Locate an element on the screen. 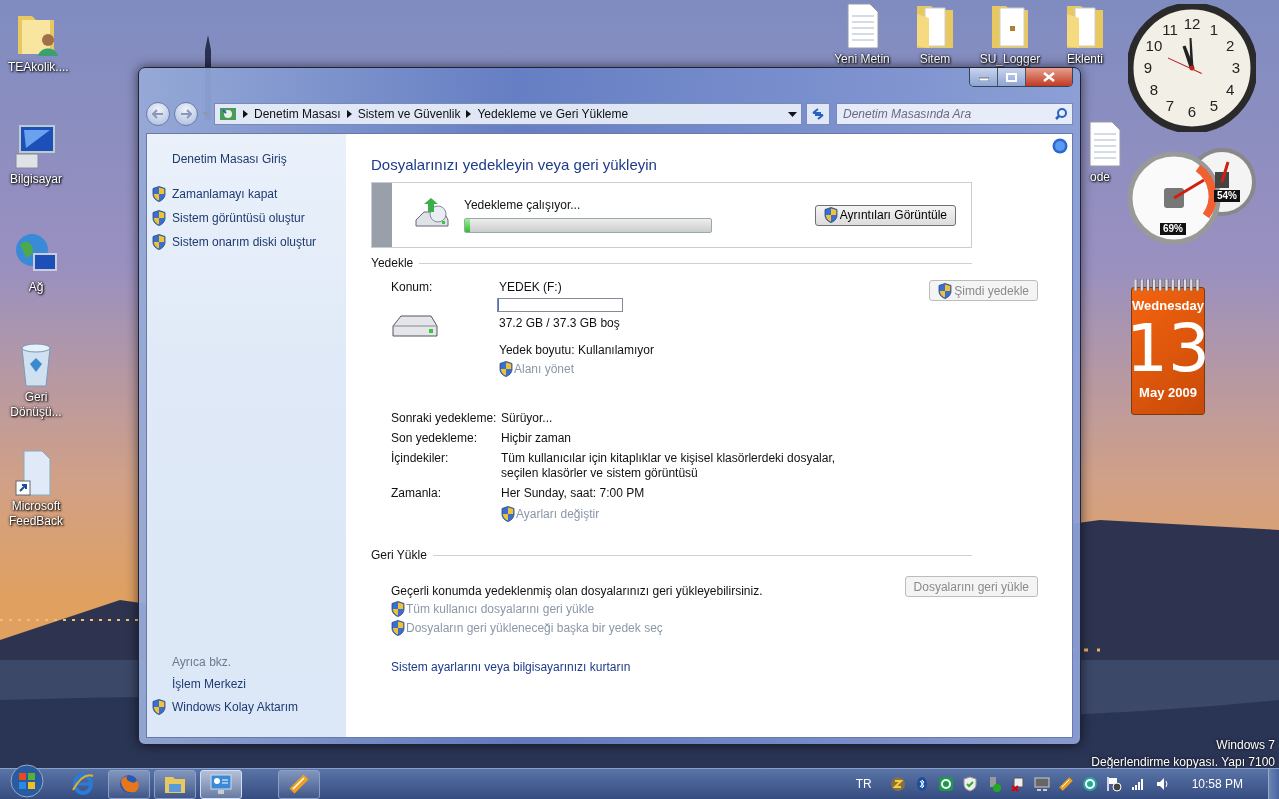 The height and width of the screenshot is (799, 1279). detail-label: İçindekiler: is located at coordinates (420, 459).